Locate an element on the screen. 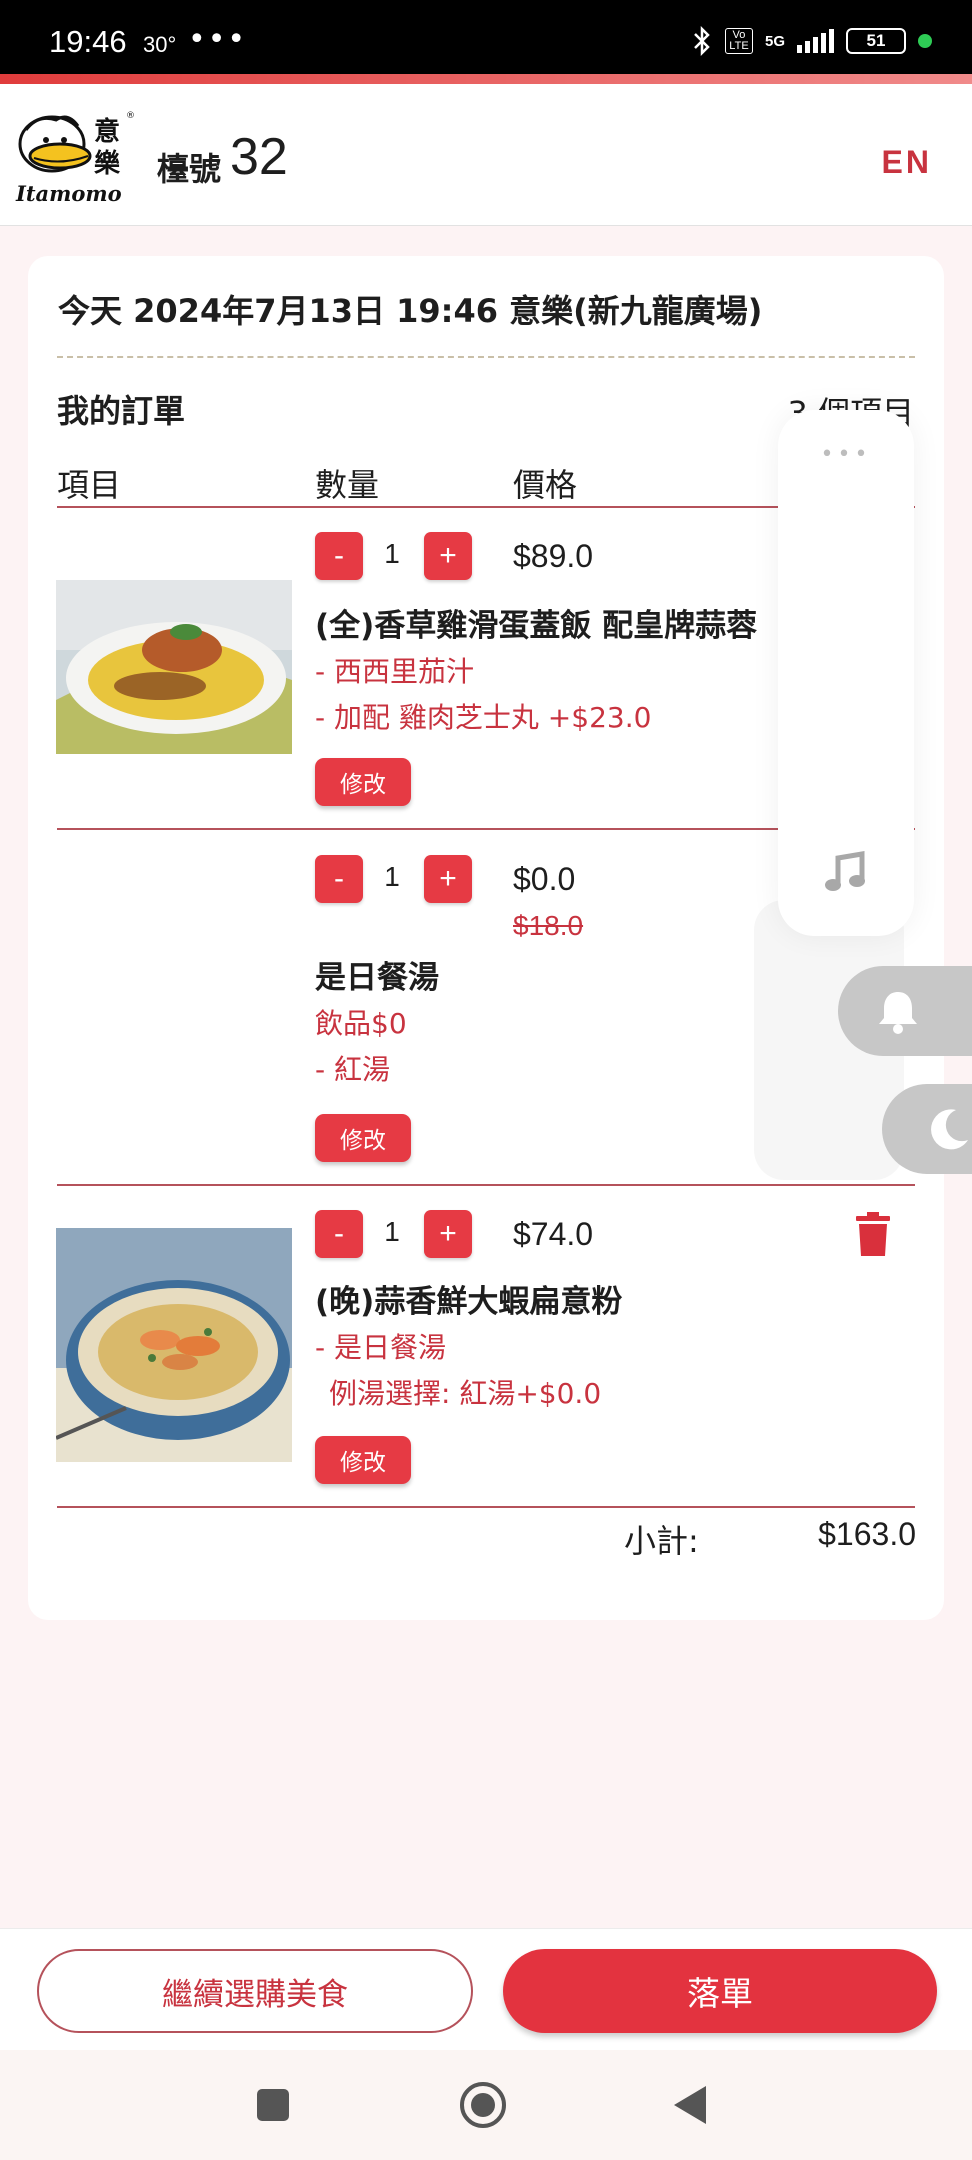  bell-icon is located at coordinates (898, 1013).